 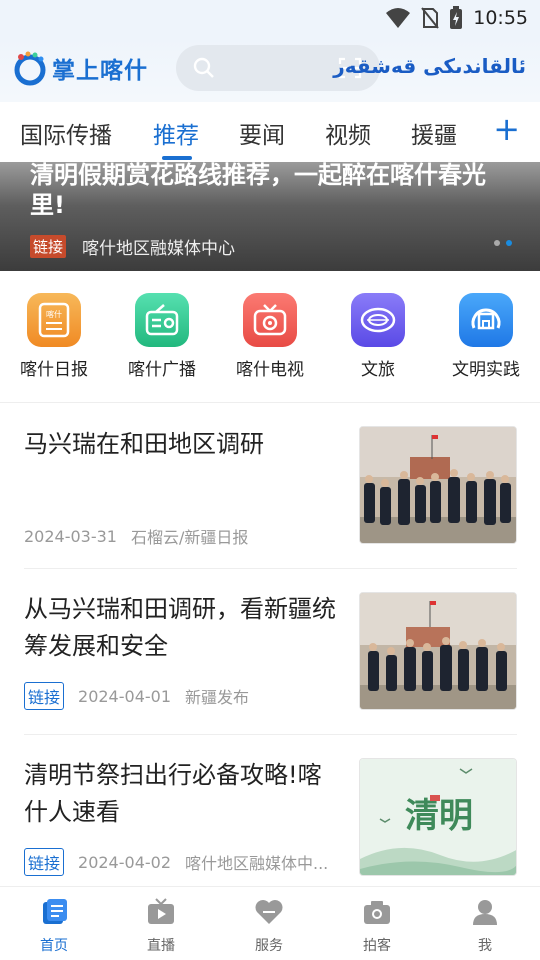 I want to click on nav-service: 服务, so click(x=269, y=926).